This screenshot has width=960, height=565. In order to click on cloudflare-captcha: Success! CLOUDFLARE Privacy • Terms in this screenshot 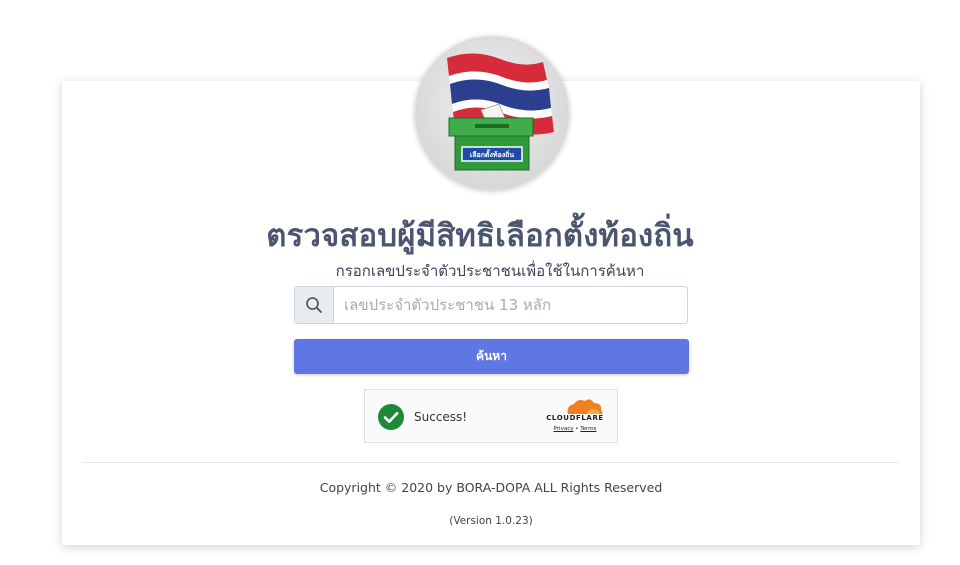, I will do `click(491, 416)`.